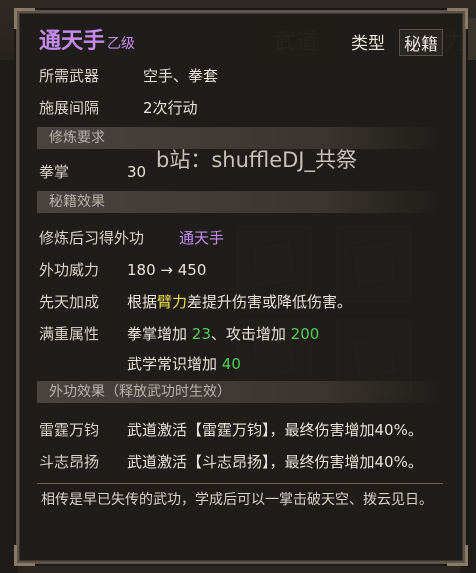  What do you see at coordinates (167, 269) in the screenshot?
I see `power-value: 180 → 450` at bounding box center [167, 269].